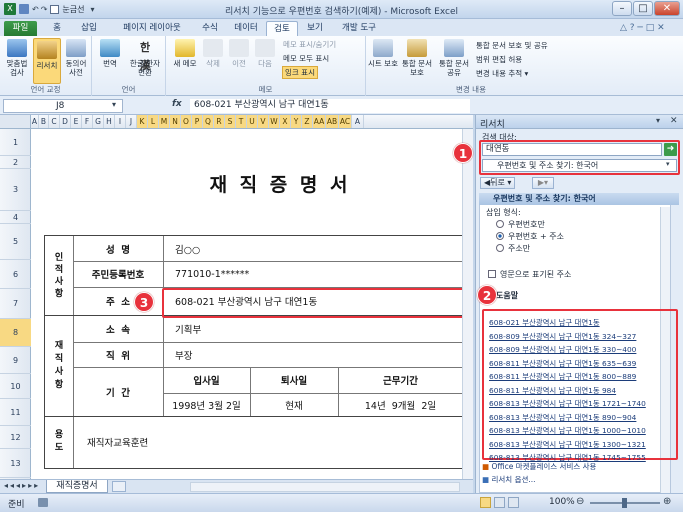 Image resolution: width=683 pixels, height=512 pixels. I want to click on row-header: 13, so click(15, 463).